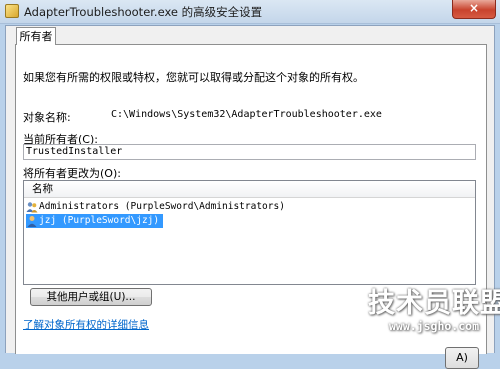 The width and height of the screenshot is (500, 369). I want to click on title-bar: AdapterTroubleshooter.exe 的高级安全设置 ×, so click(250, 12).